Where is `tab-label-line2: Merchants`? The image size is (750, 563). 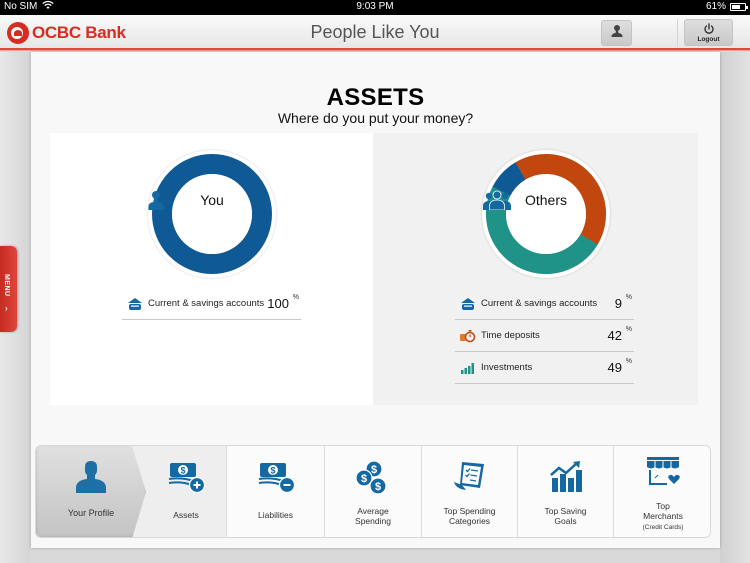
tab-label-line2: Merchants is located at coordinates (663, 516).